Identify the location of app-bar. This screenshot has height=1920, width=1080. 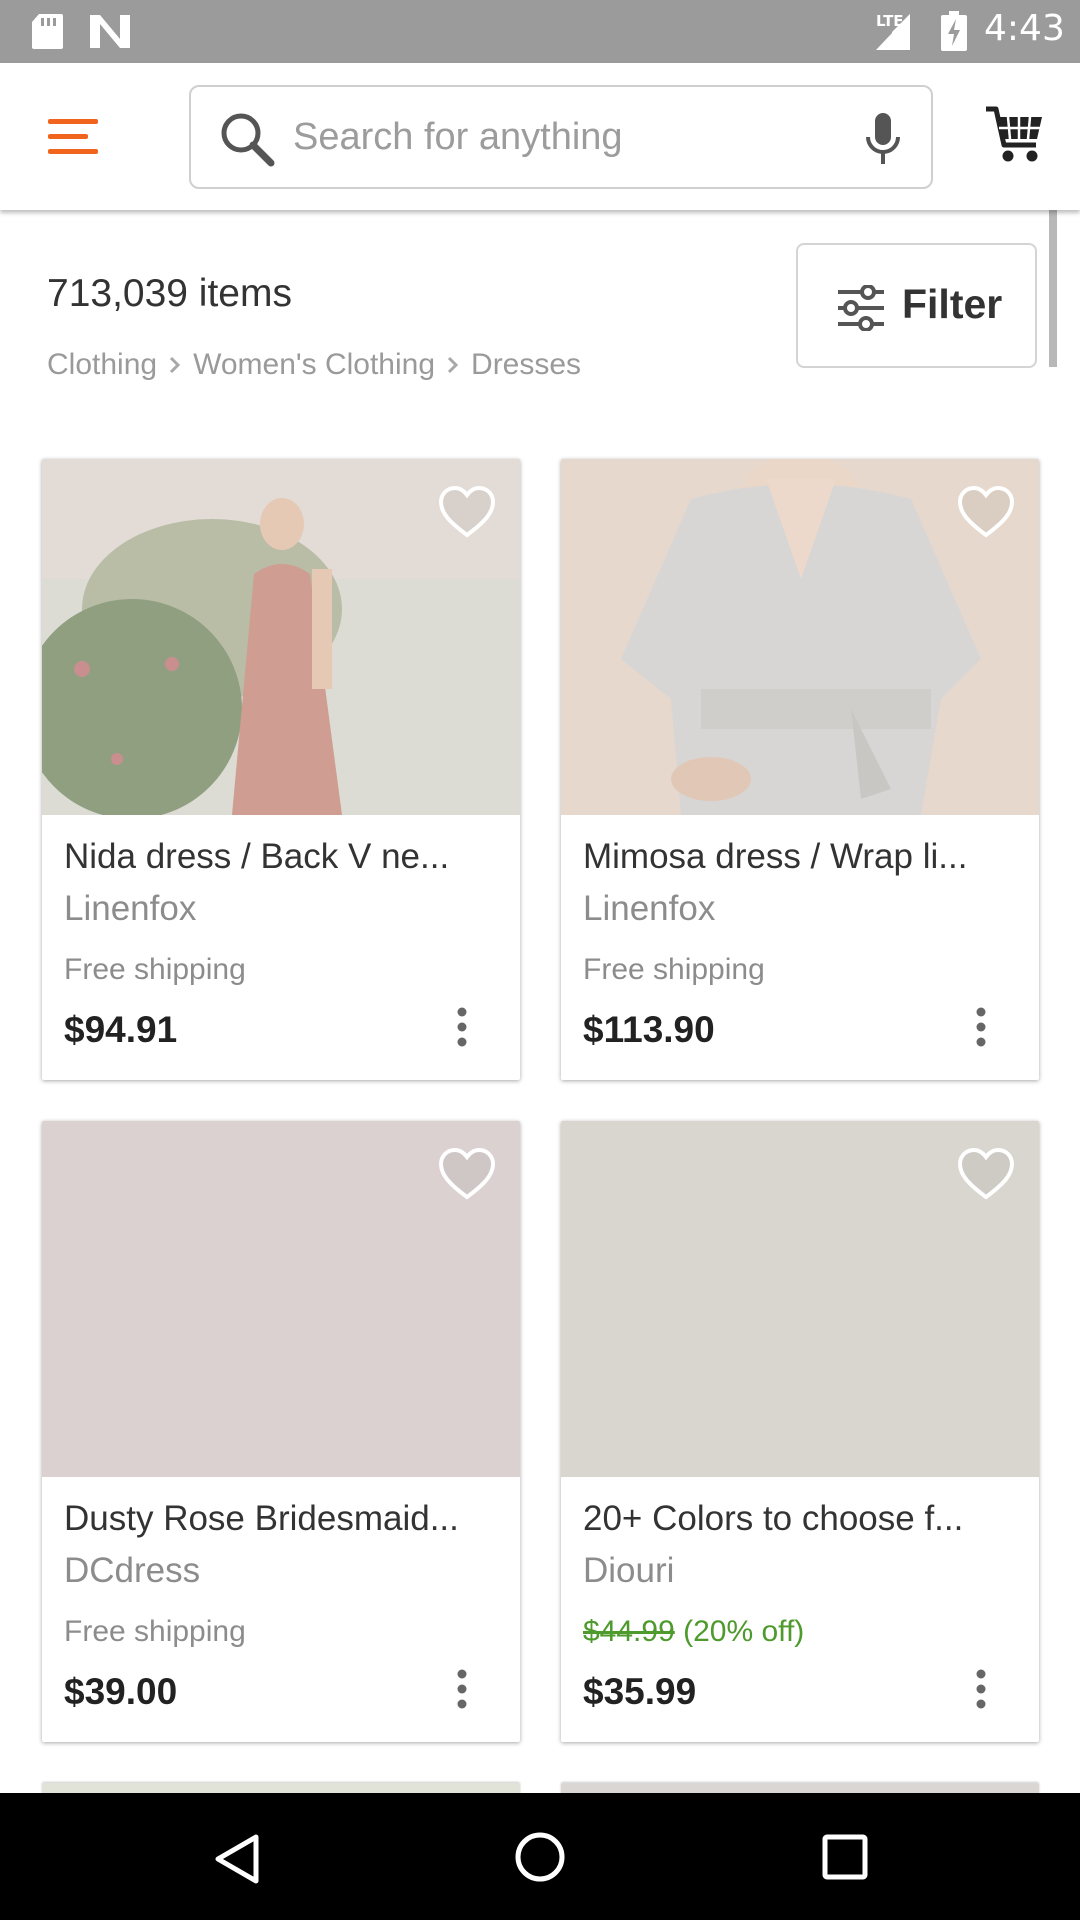
(540, 136).